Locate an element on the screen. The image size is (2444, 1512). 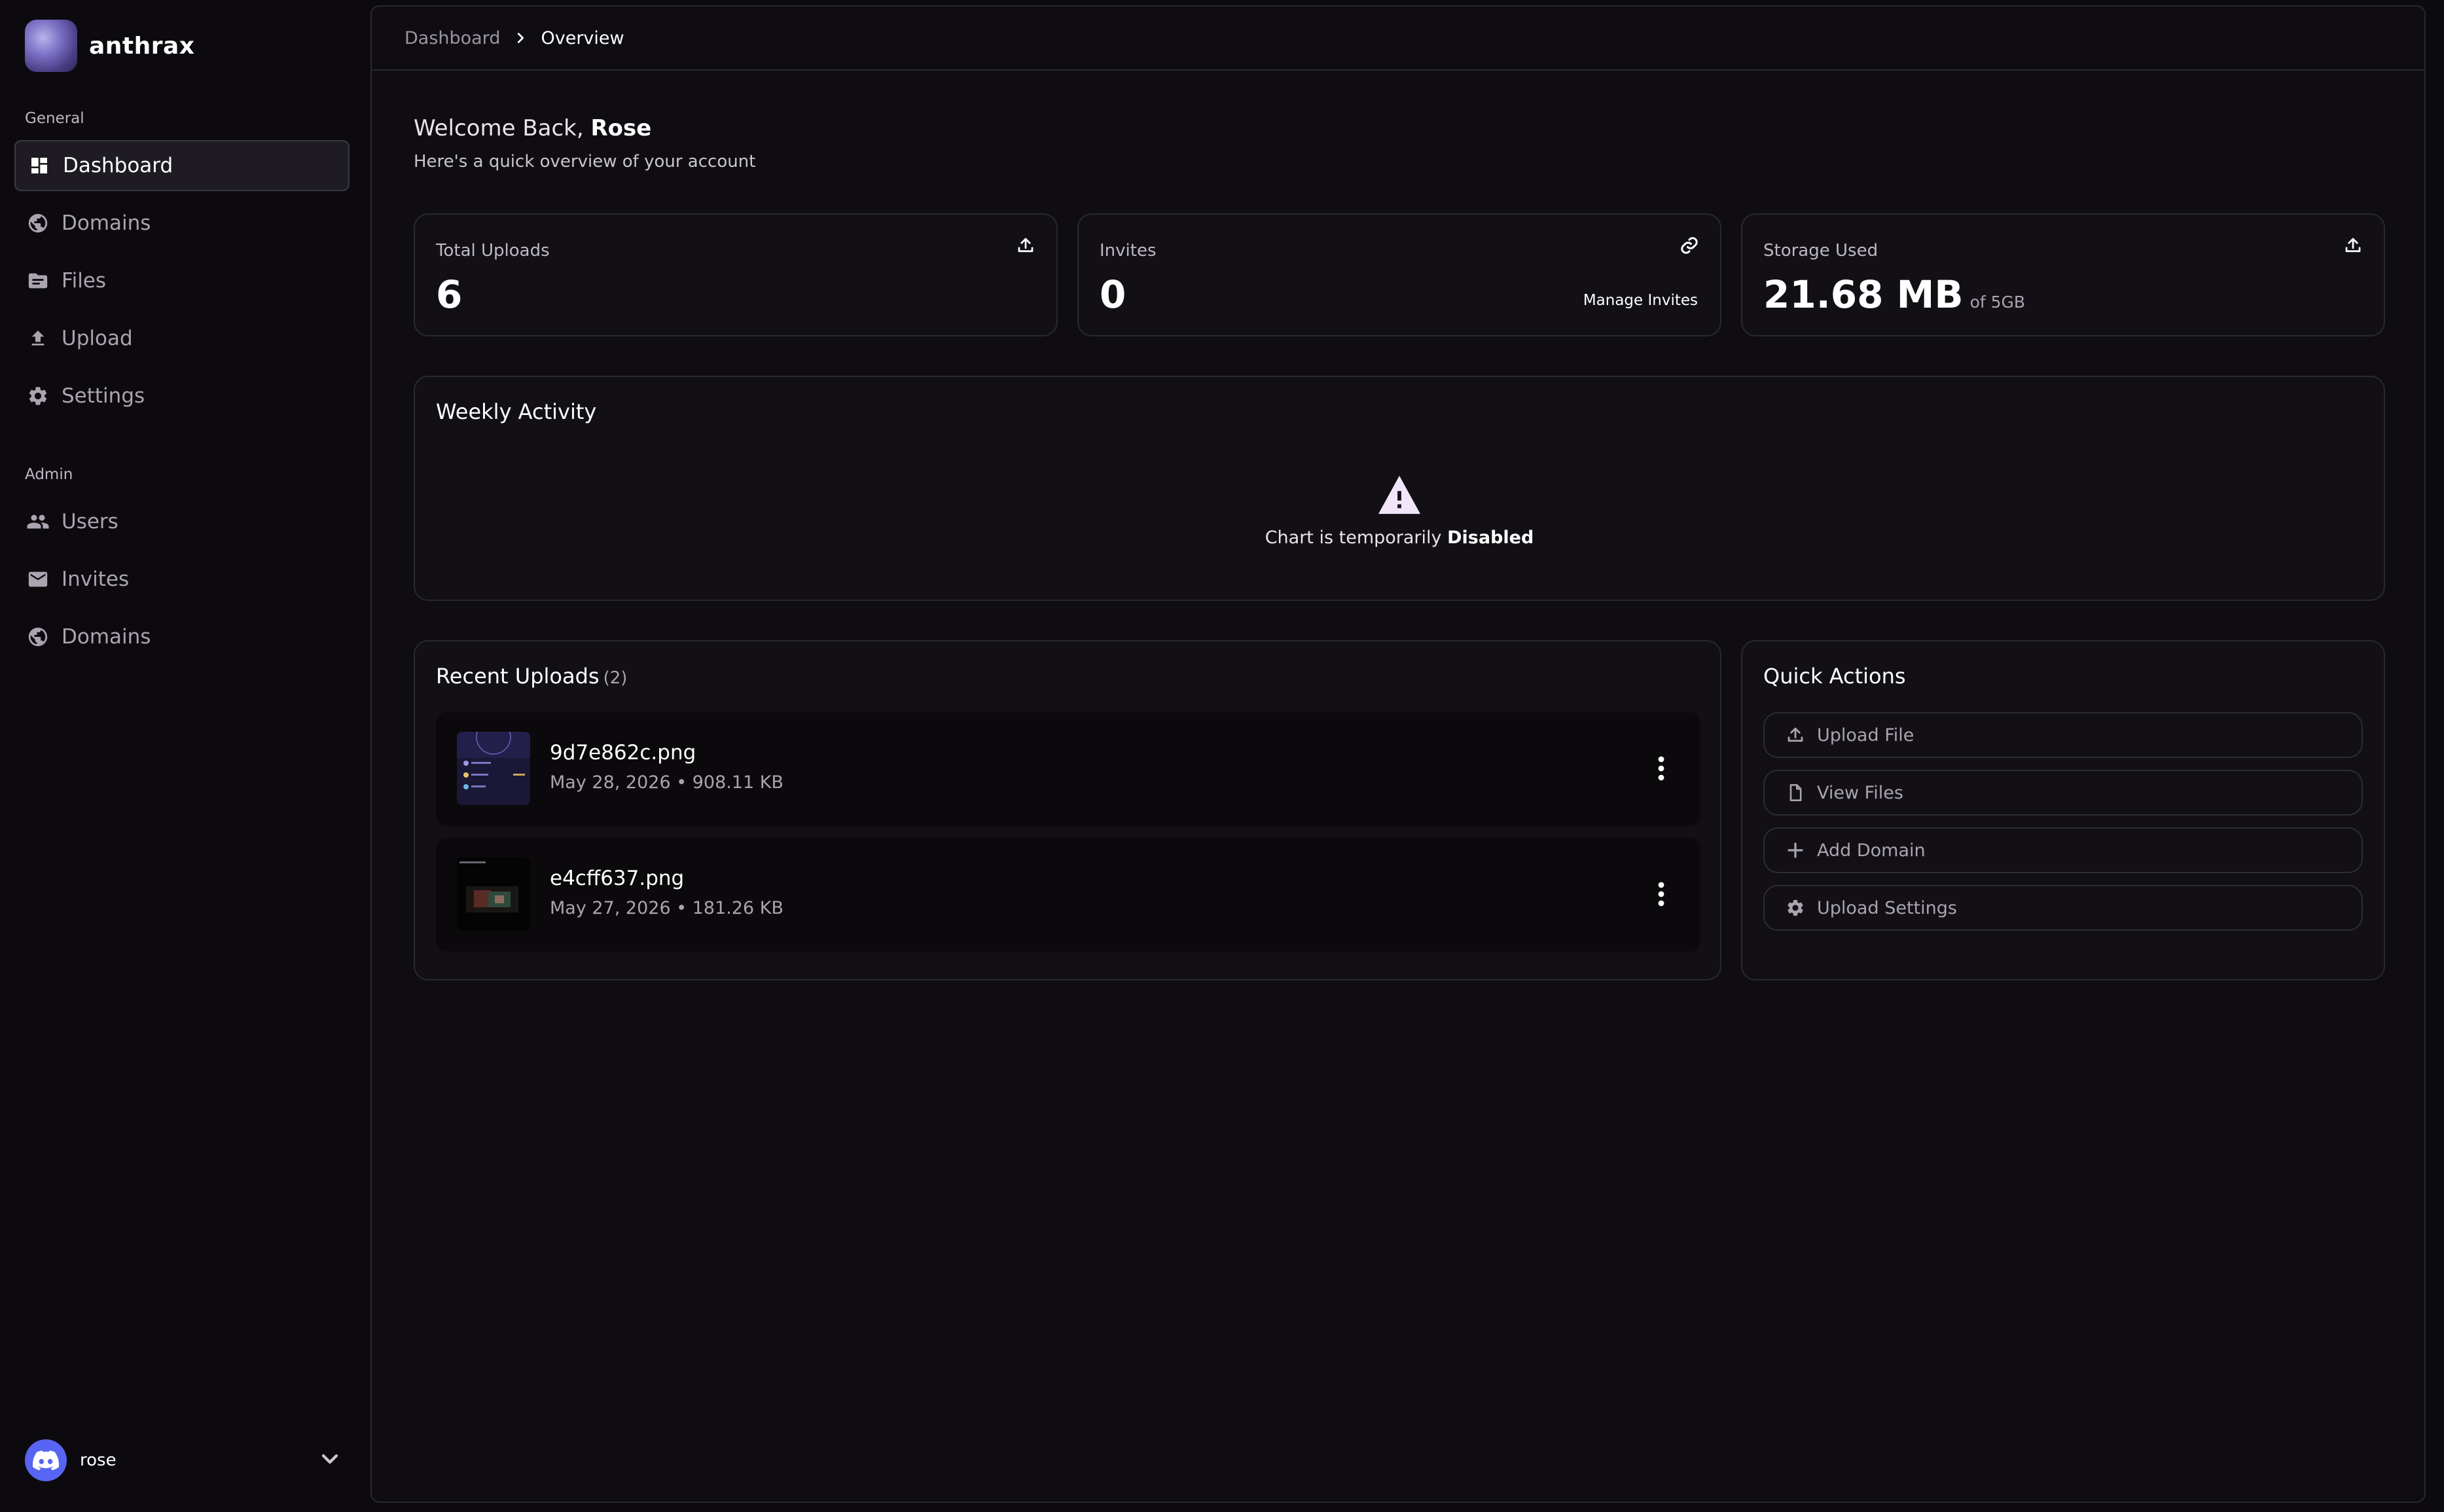
stat-label: Invites is located at coordinates (1128, 251).